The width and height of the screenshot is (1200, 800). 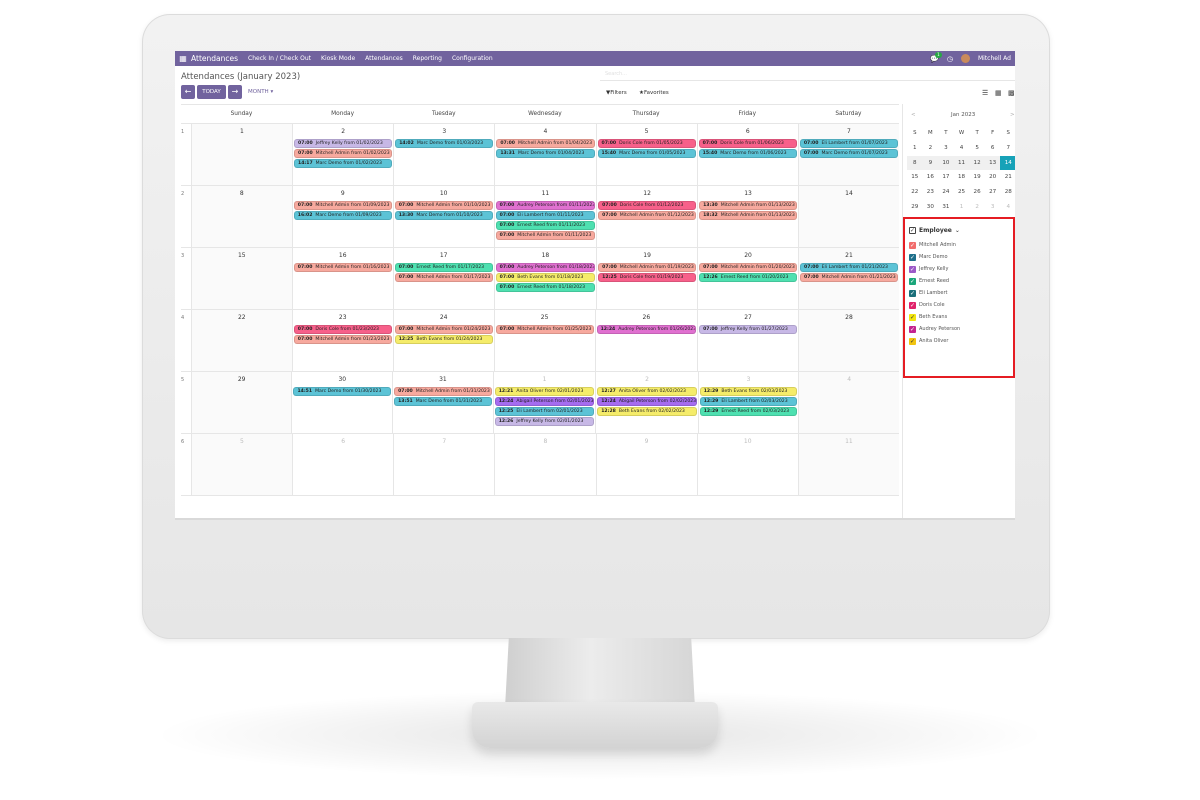 I want to click on mini-day: 27, so click(x=993, y=192).